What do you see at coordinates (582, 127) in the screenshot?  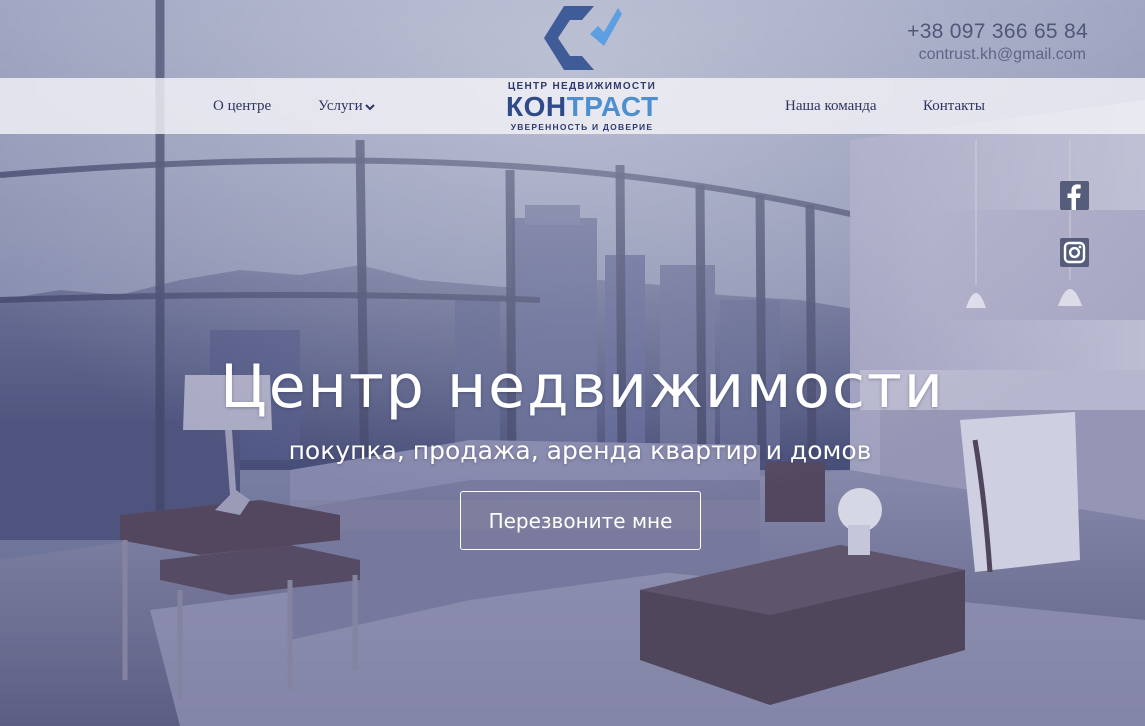 I see `logo-tagline: УВЕРЕННОСТЬ И ДОВЕРИЕ` at bounding box center [582, 127].